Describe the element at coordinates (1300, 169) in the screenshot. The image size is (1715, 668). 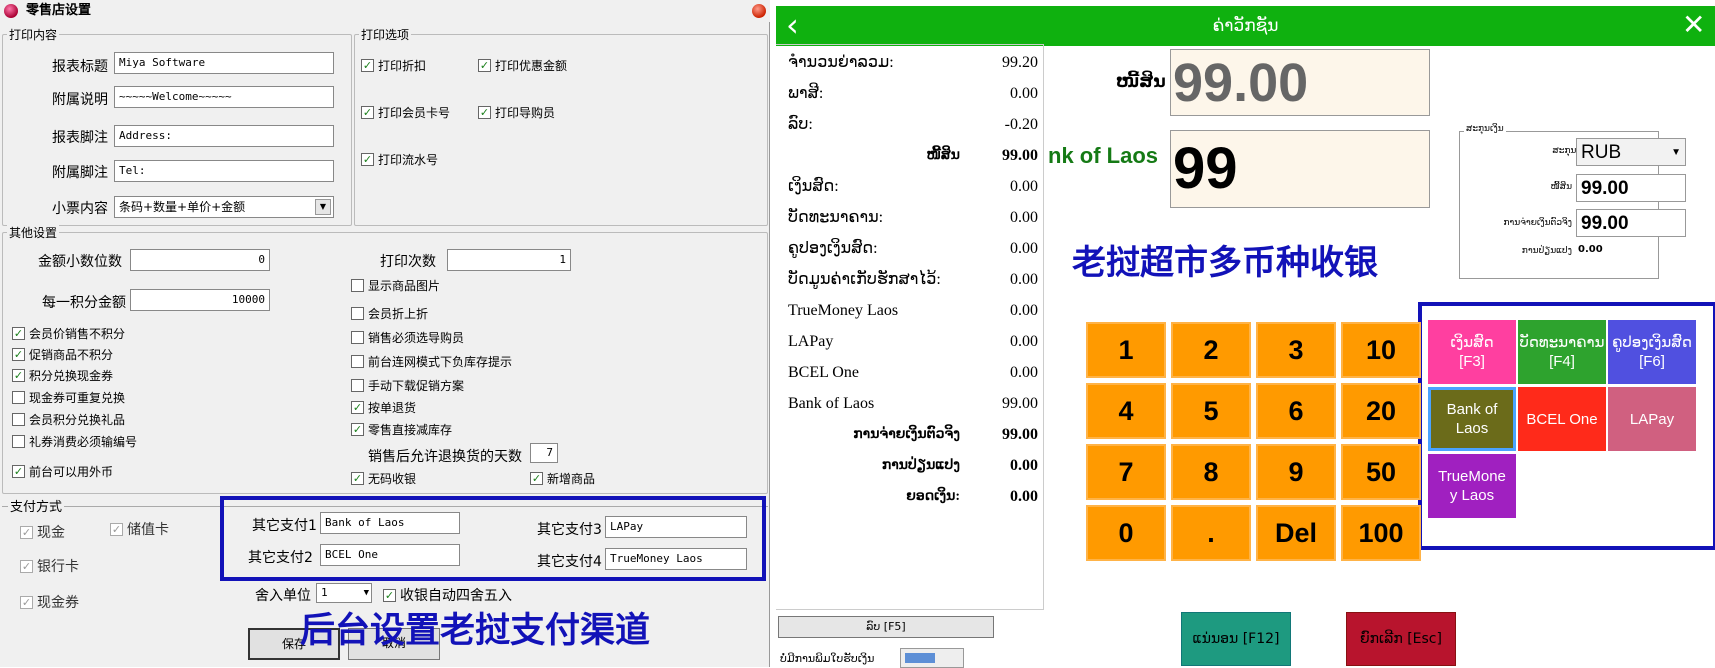
I see `method-amount-display: 99` at that location.